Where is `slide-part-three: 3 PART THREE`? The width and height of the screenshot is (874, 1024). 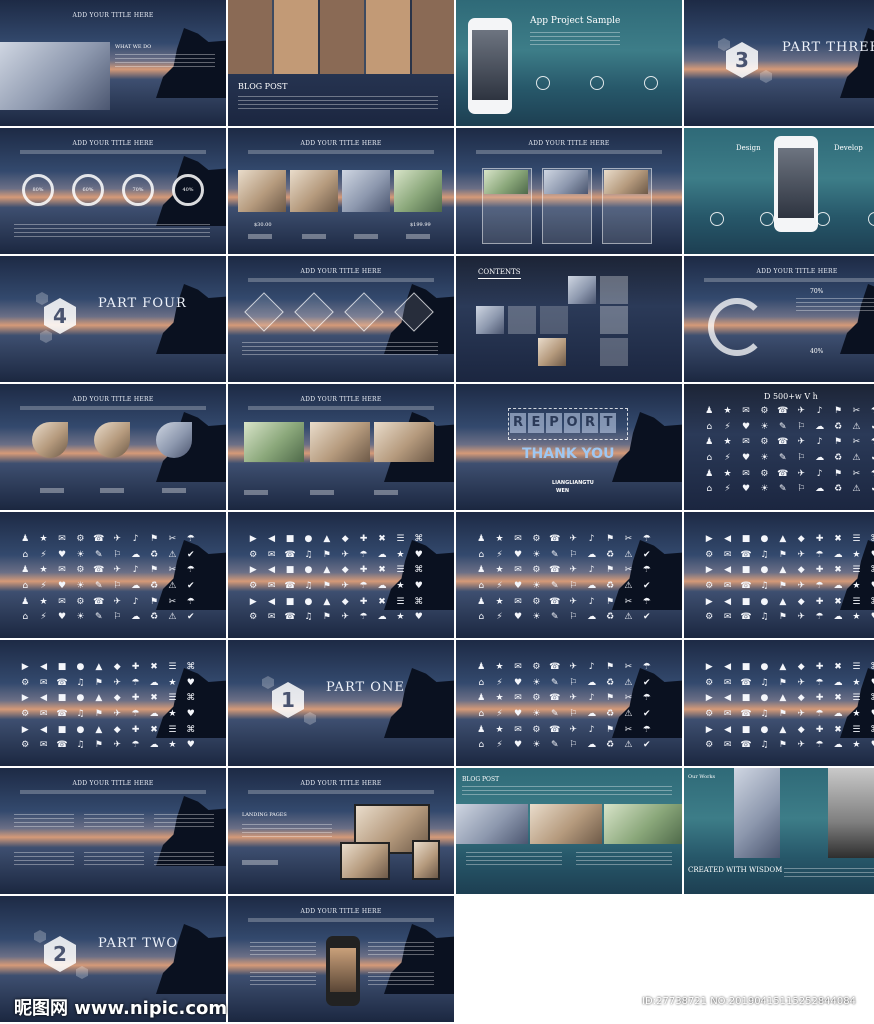
slide-part-three: 3 PART THREE is located at coordinates (779, 63).